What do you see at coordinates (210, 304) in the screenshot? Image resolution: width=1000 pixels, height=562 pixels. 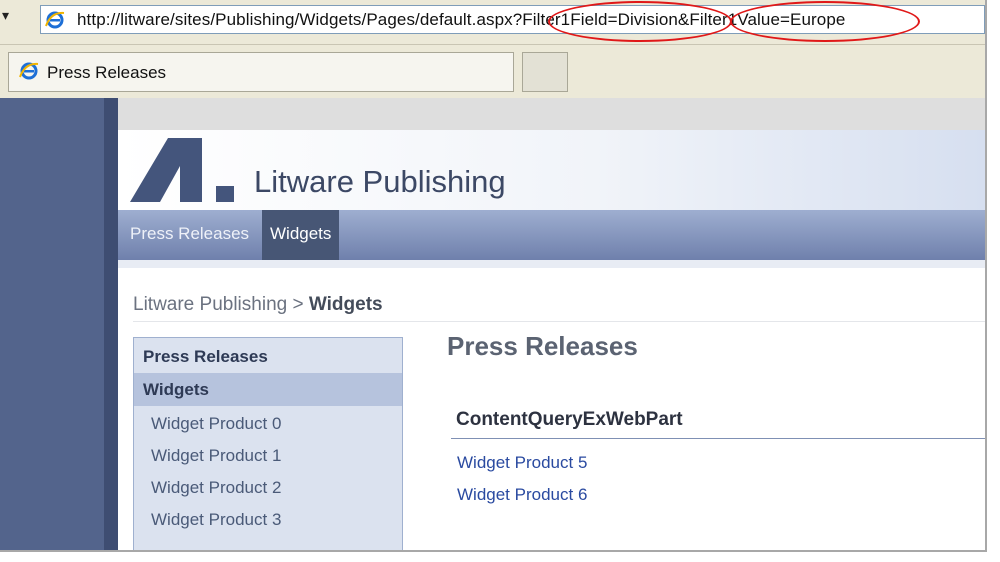 I see `breadcrumb-root: Litware Publishing` at bounding box center [210, 304].